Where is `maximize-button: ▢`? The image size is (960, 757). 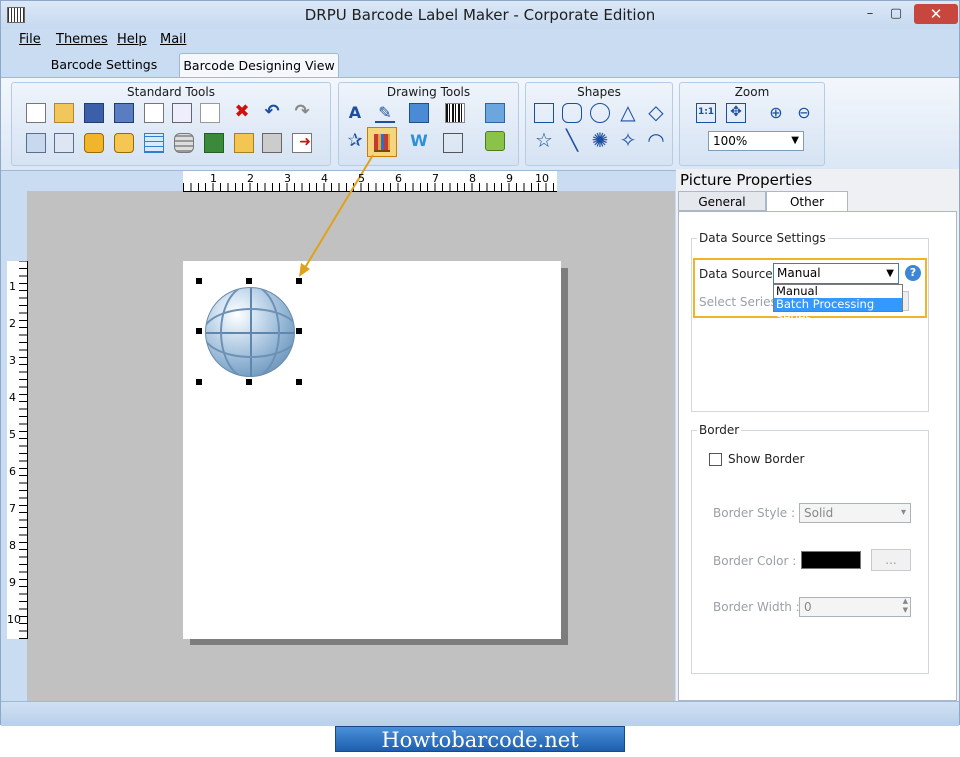 maximize-button: ▢ is located at coordinates (896, 14).